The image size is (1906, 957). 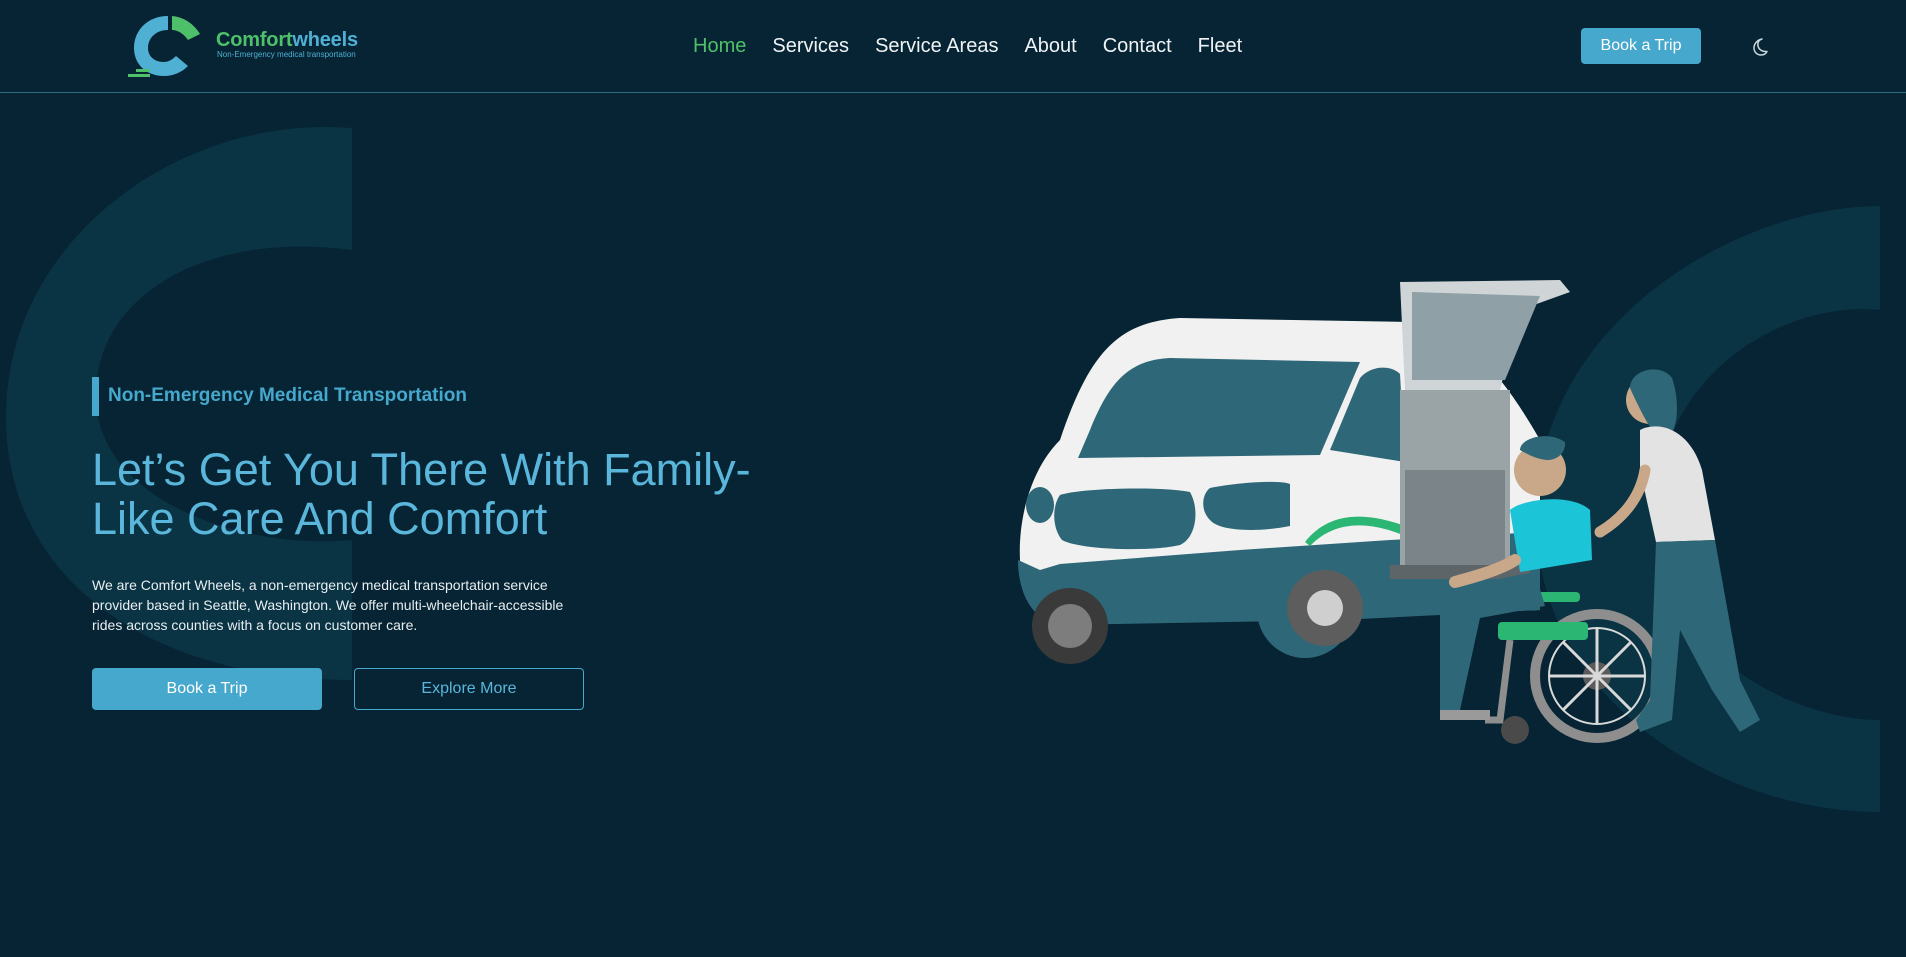 I want to click on nav-item-about: About, so click(x=1050, y=46).